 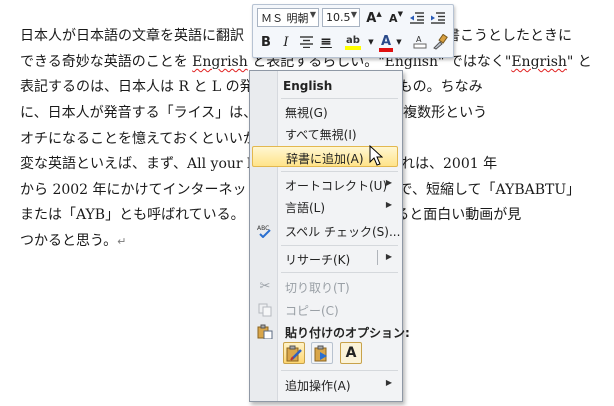 I want to click on paste-keep-formatting-icon, so click(x=294, y=353).